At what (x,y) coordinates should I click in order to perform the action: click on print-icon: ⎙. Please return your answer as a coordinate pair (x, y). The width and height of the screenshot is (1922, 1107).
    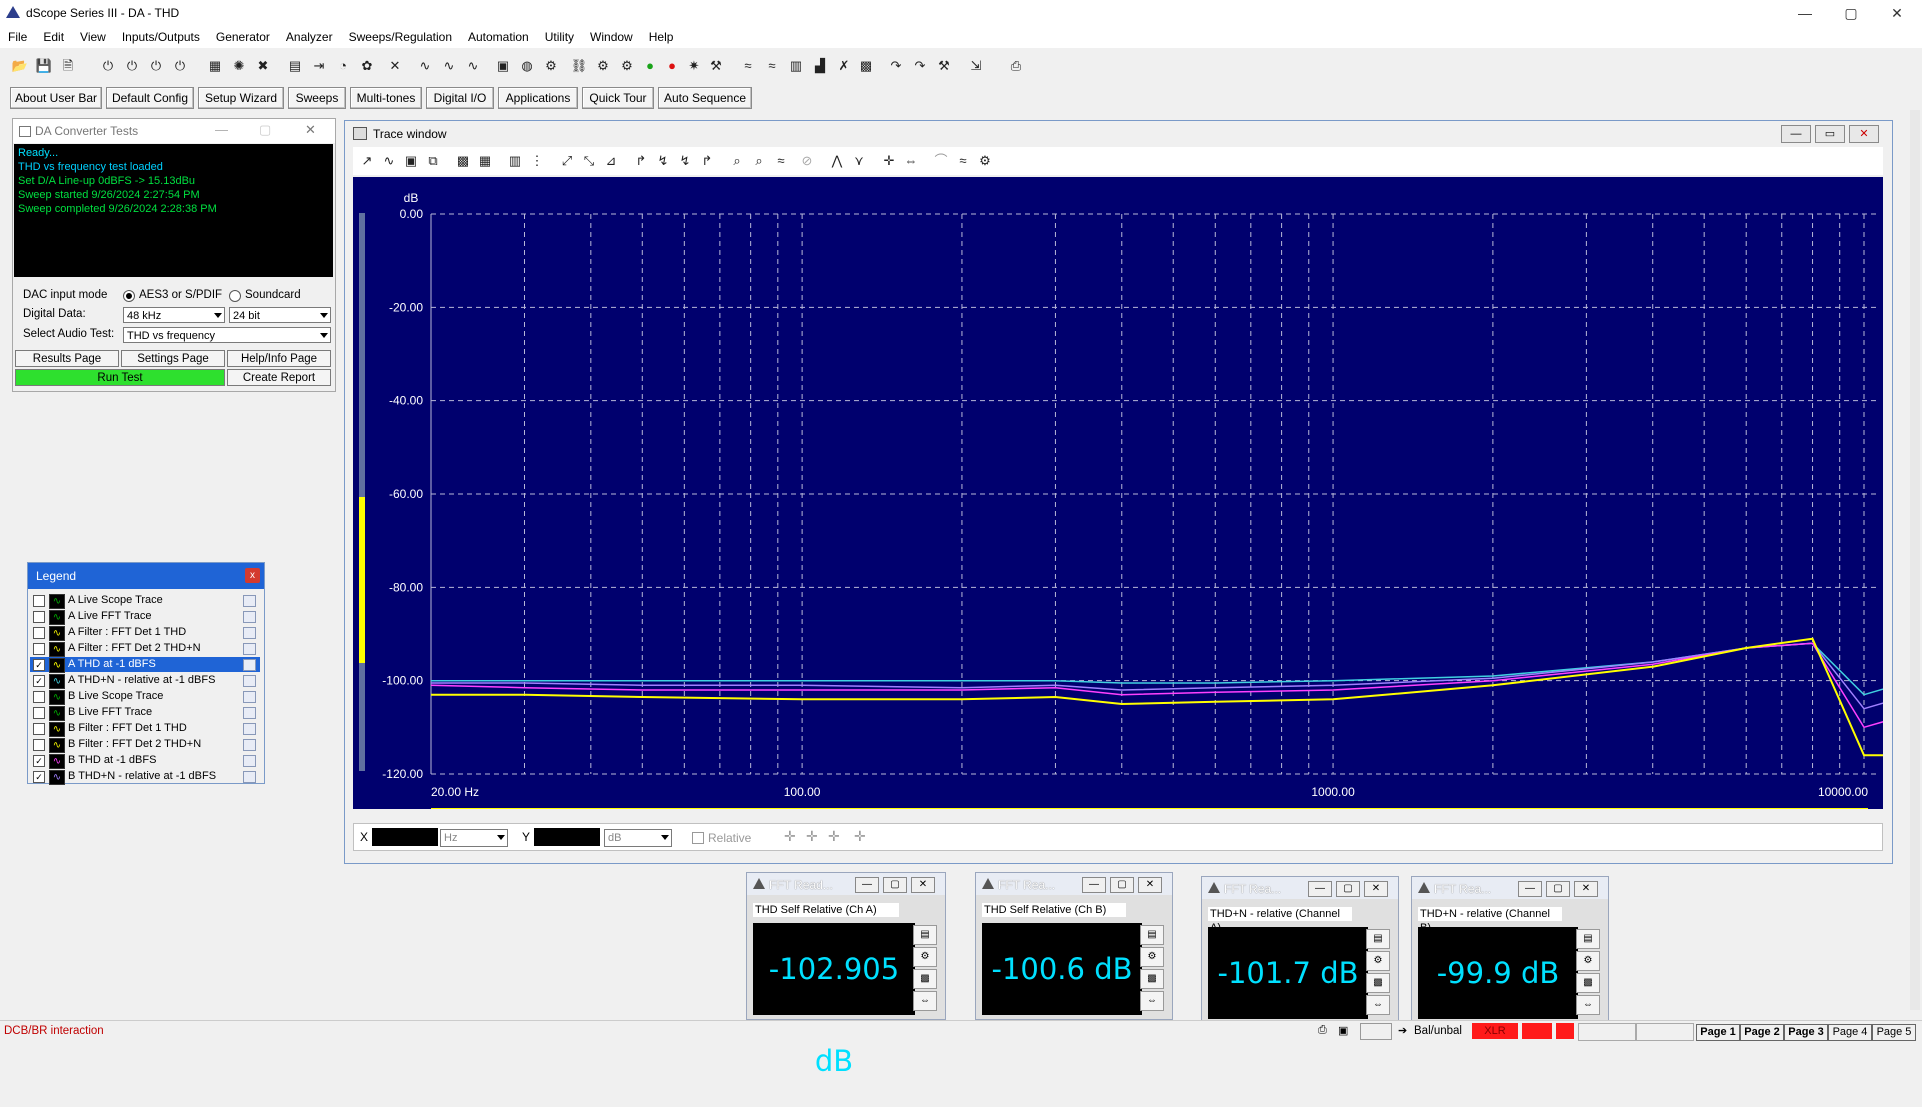
    Looking at the image, I should click on (1016, 66).